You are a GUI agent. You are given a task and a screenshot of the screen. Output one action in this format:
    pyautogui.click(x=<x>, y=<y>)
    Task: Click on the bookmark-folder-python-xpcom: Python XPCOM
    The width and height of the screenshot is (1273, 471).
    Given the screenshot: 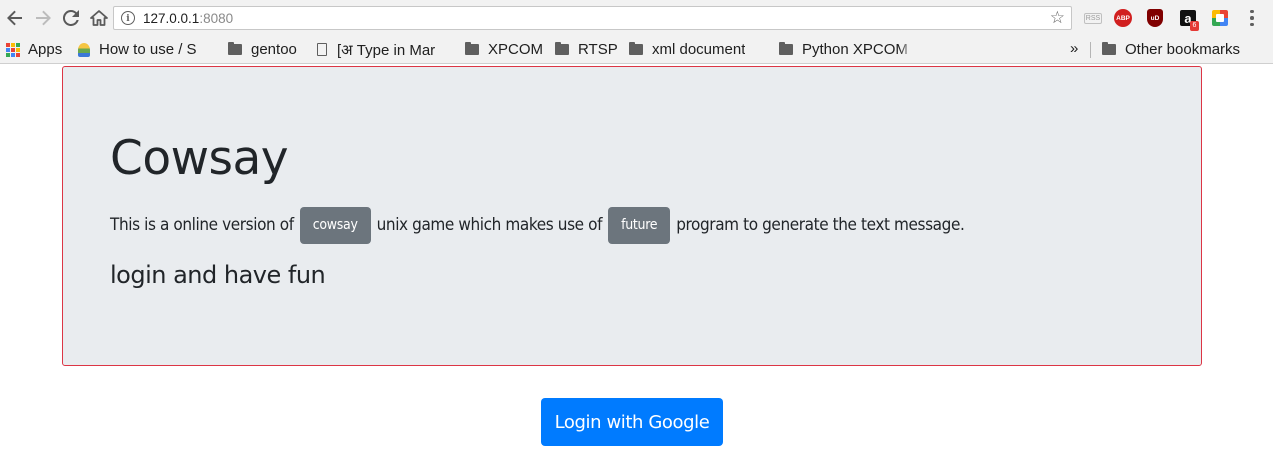 What is the action you would take?
    pyautogui.click(x=847, y=49)
    